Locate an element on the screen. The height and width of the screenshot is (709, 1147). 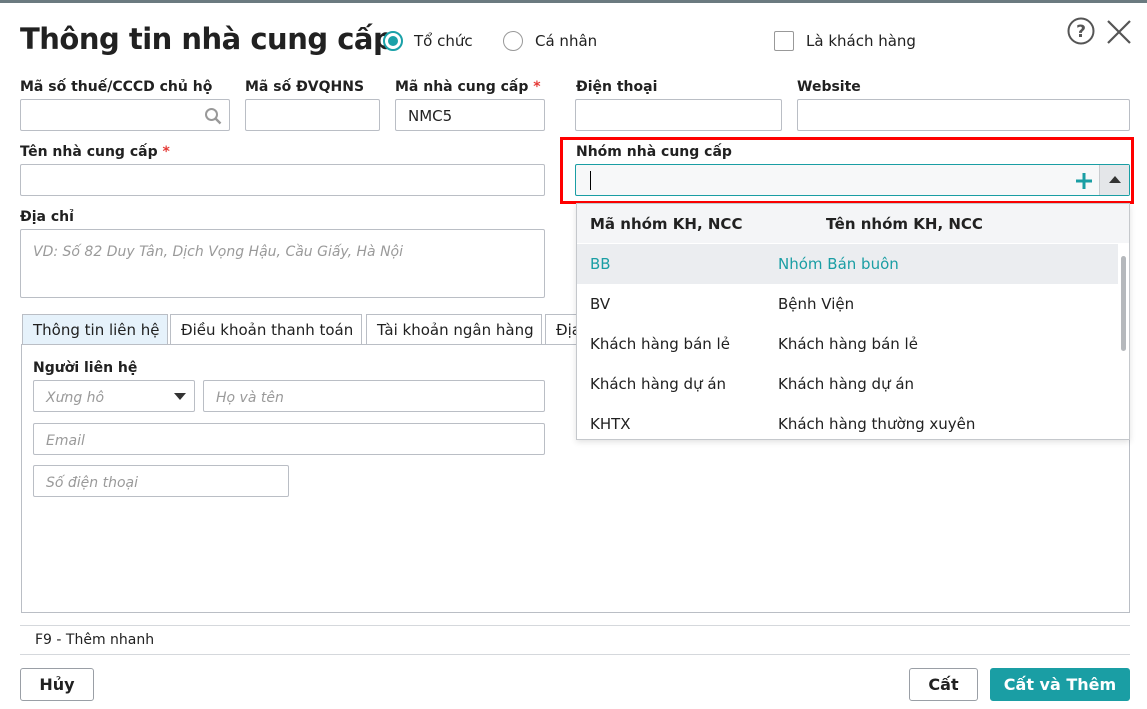
address-label: Địa chỉ is located at coordinates (47, 217).